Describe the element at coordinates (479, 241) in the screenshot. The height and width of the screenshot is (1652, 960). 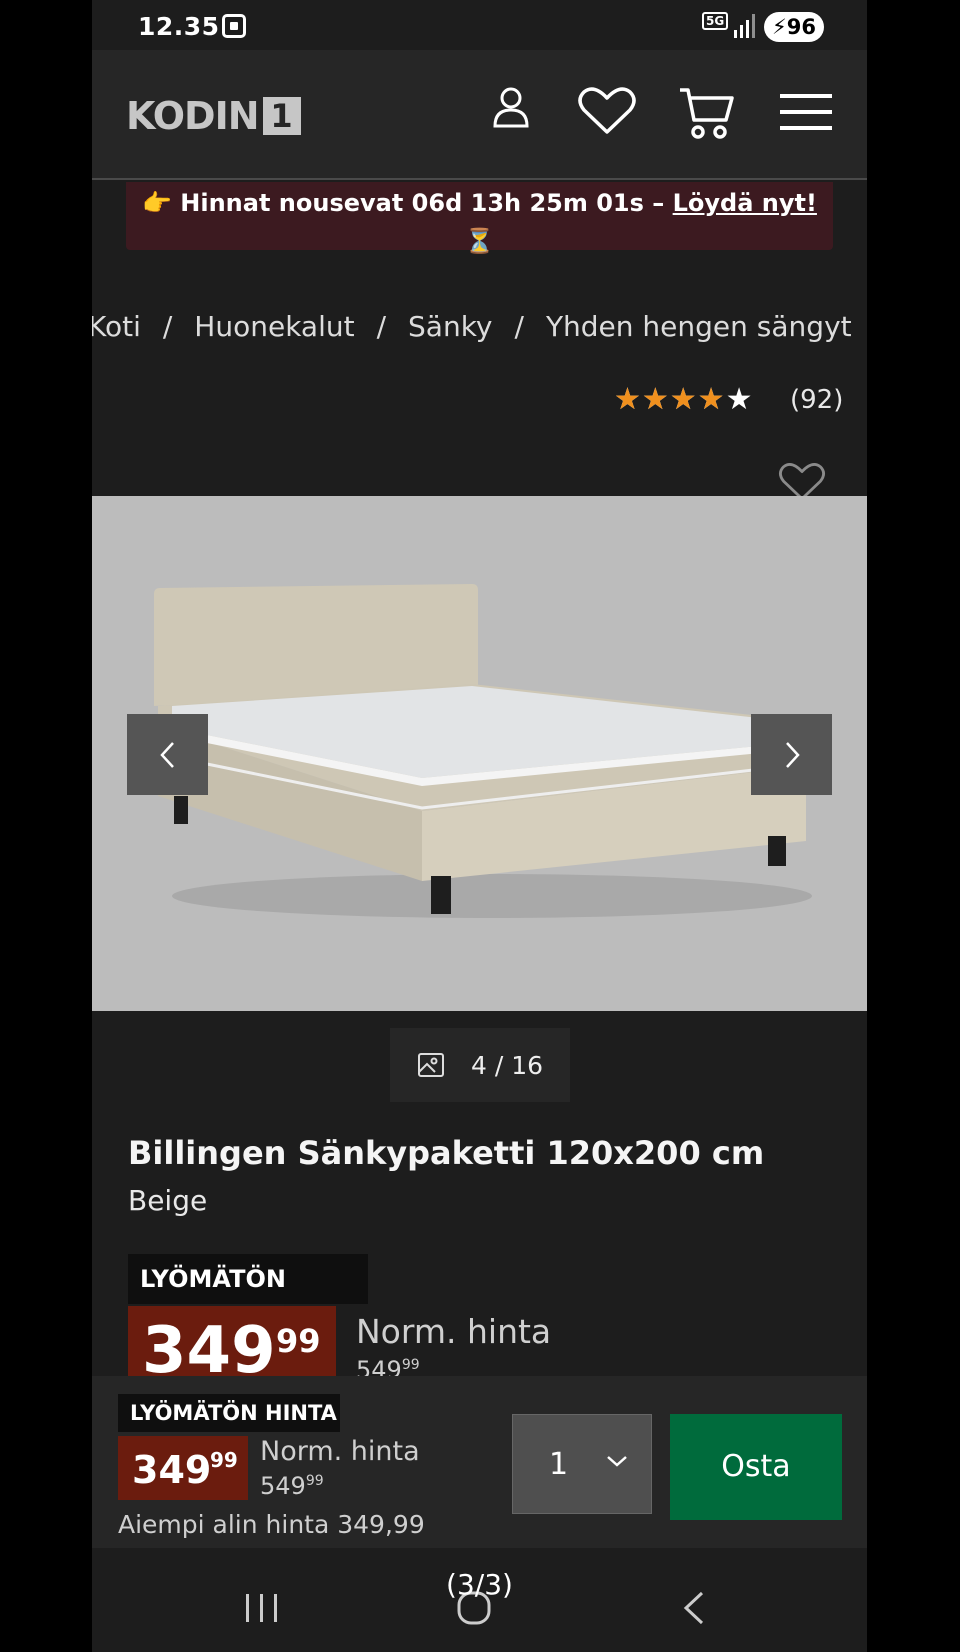
I see `hourglass-icon: ⏳` at that location.